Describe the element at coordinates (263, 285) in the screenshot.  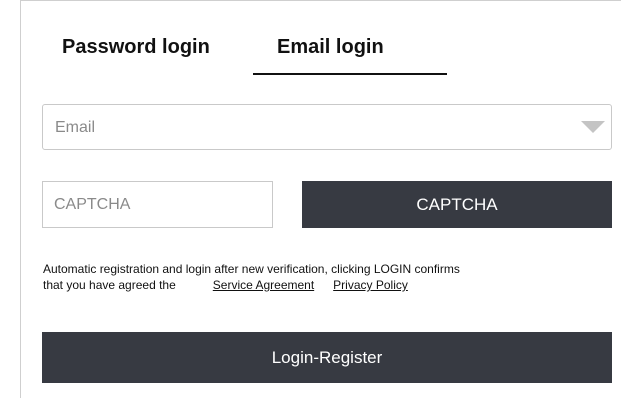
I see `service-agreement-link: Service Agreement` at that location.